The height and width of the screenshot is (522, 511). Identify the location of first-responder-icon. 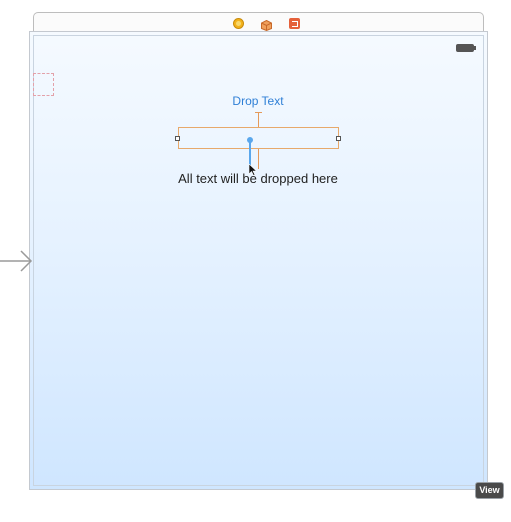
(266, 25).